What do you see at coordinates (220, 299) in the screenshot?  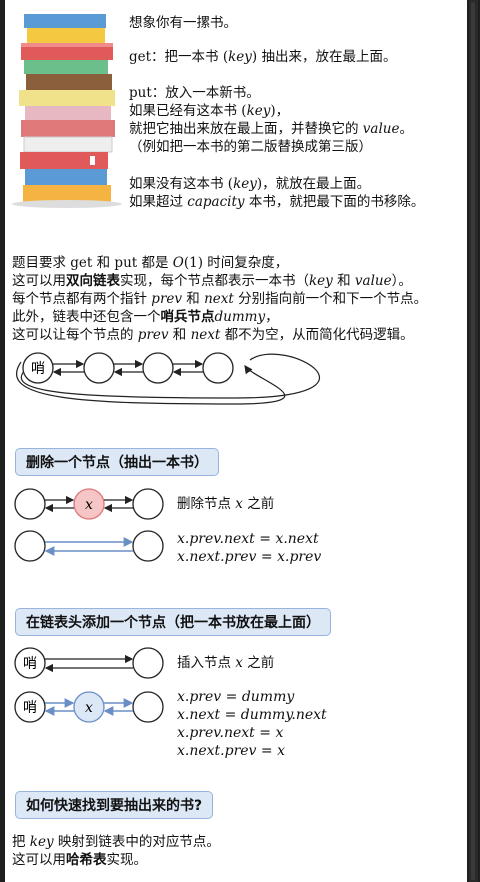 I see `para-line-3: 每个节点都有两个指针 prev 和 next 分别指向前一个和下一个节点。` at bounding box center [220, 299].